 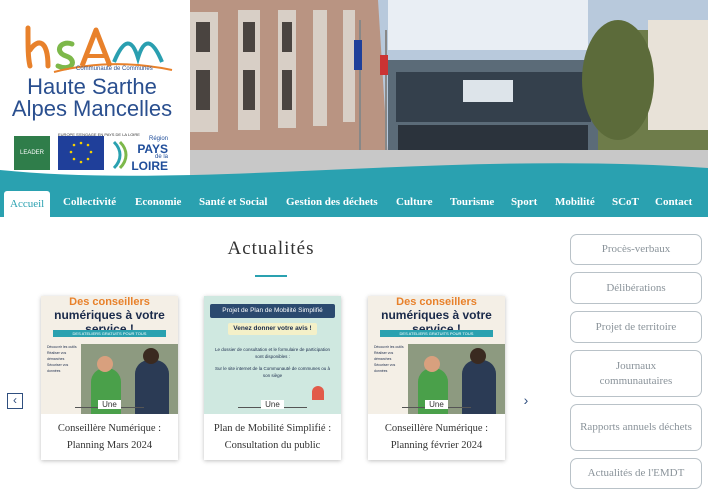 I want to click on logo-title-line1: Haute Sarthe, so click(x=92, y=86).